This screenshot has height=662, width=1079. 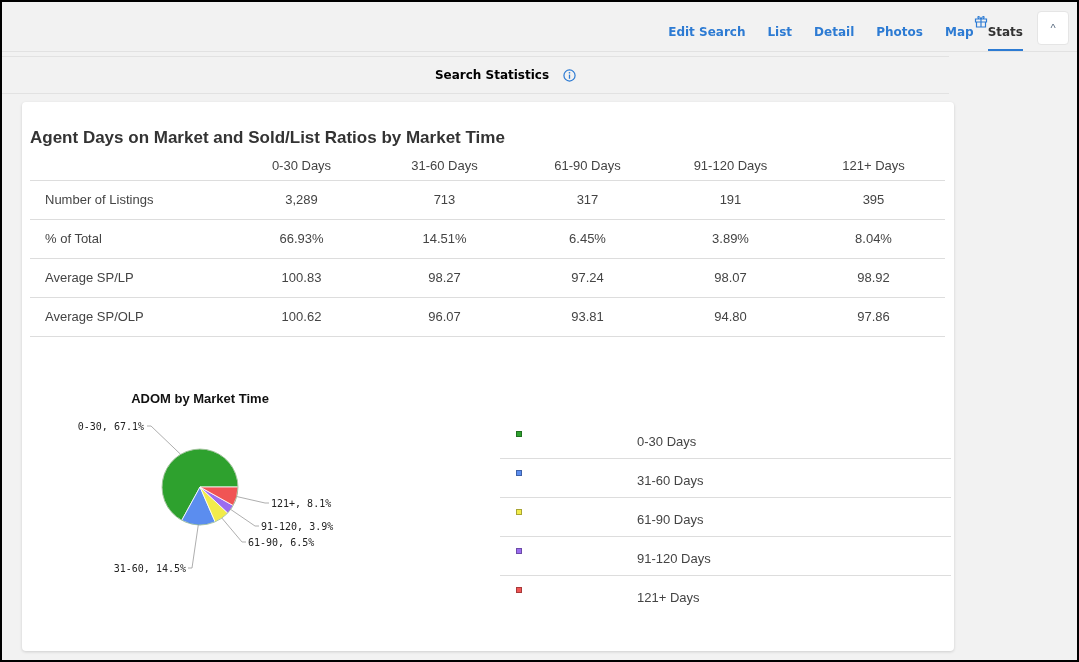 What do you see at coordinates (149, 568) in the screenshot?
I see `data-label: 31-60, 14.5%` at bounding box center [149, 568].